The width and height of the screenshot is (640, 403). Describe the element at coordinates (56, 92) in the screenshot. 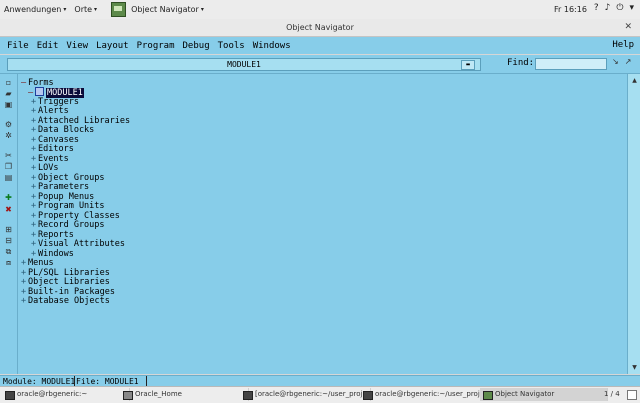

I see `tree-node-module: – MODULE1` at that location.